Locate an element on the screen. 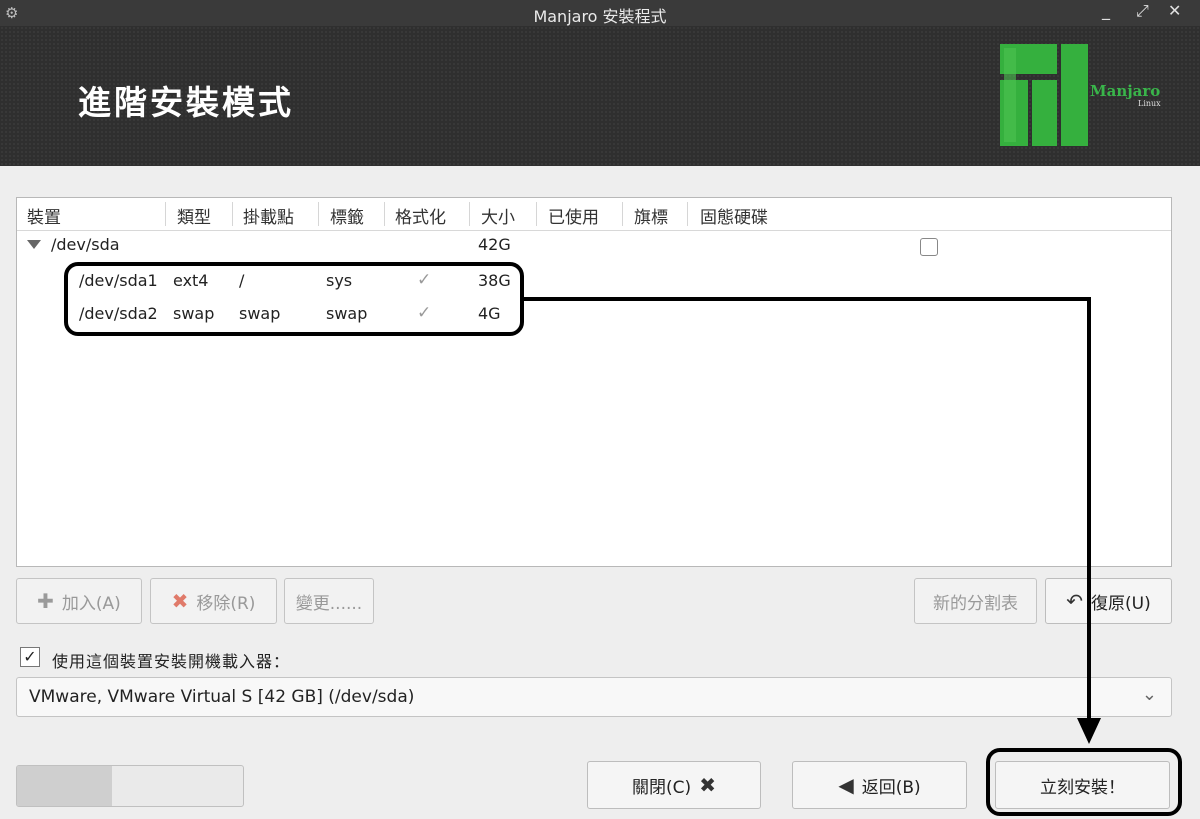 Image resolution: width=1200 pixels, height=819 pixels. window-title: Manjaro 安裝程式 is located at coordinates (600, 16).